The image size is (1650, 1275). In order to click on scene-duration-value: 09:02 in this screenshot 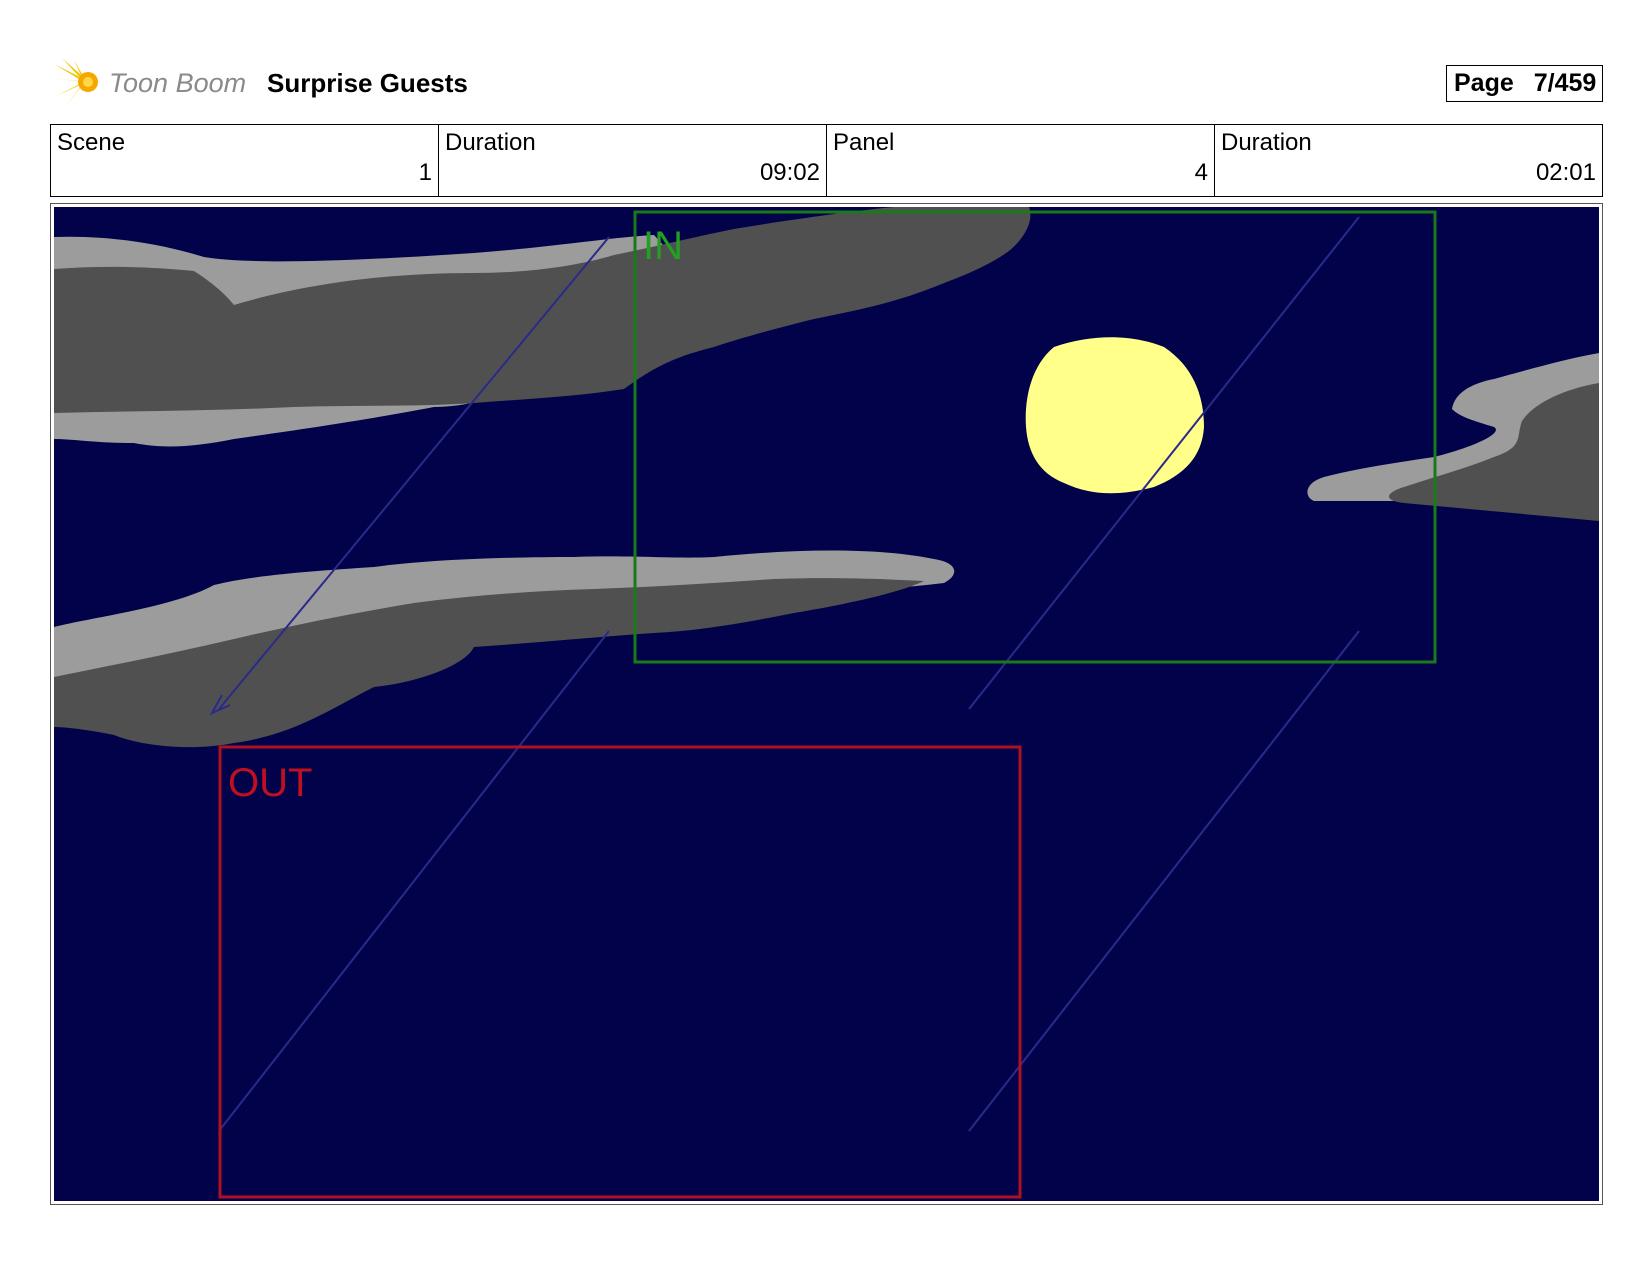, I will do `click(789, 172)`.